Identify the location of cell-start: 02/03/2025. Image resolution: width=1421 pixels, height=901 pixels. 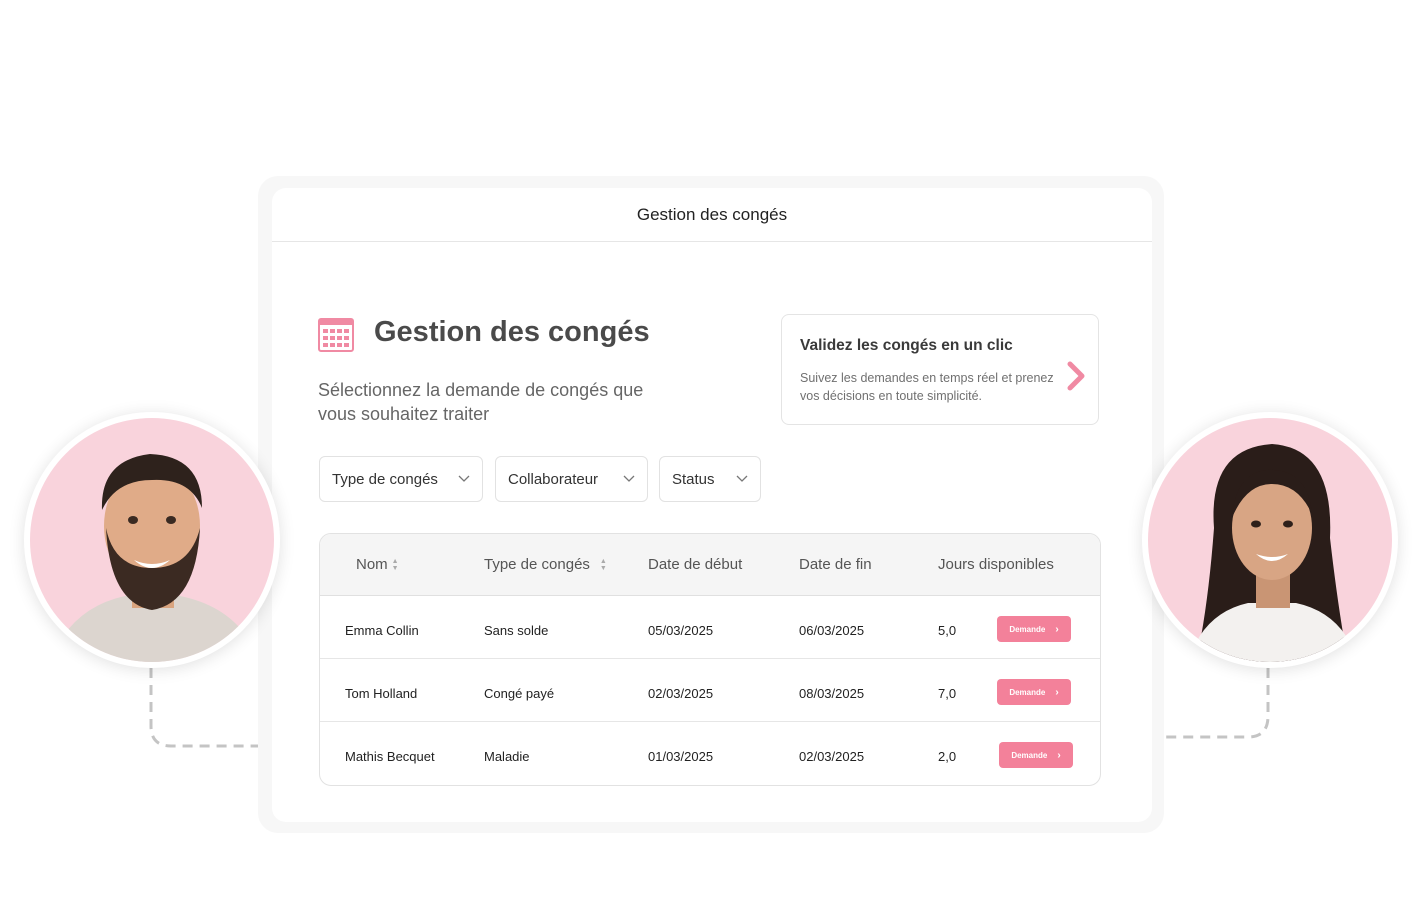
(681, 693).